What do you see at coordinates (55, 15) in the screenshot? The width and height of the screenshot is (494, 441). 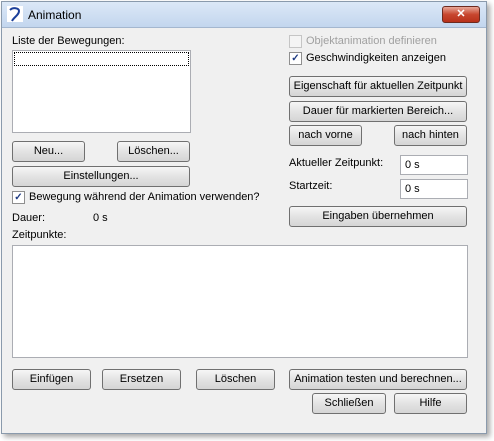 I see `window-title: Animation` at bounding box center [55, 15].